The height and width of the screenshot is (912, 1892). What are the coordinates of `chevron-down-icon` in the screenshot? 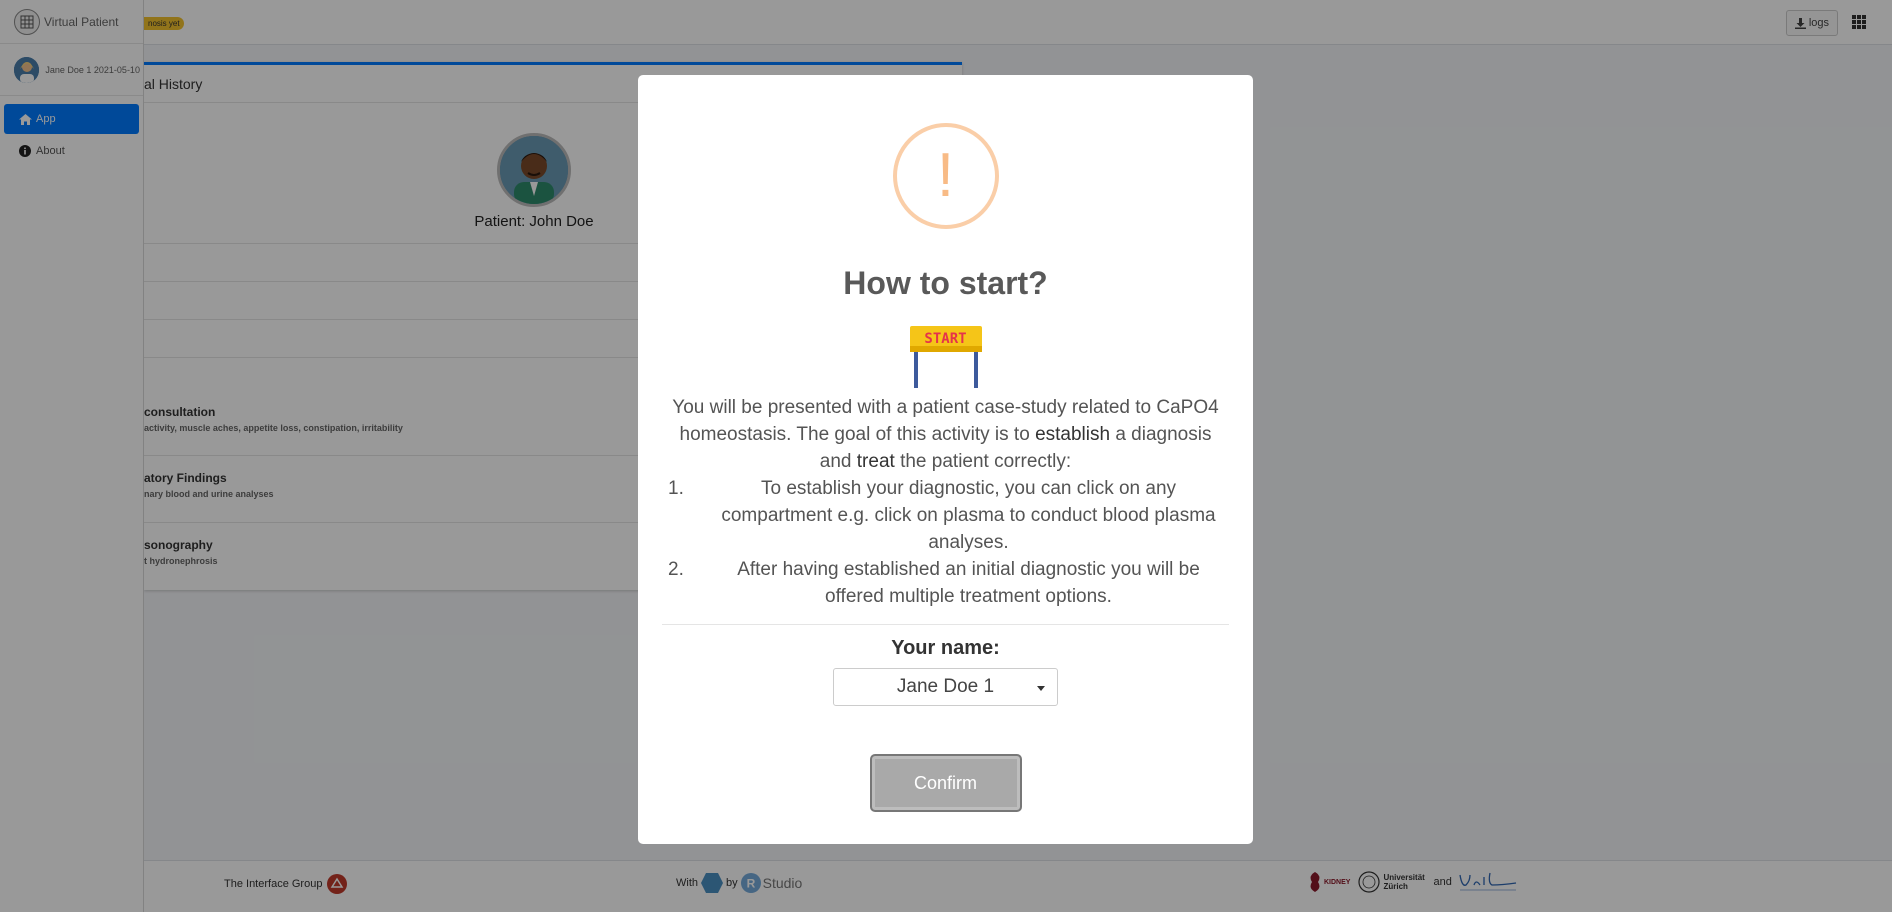 It's located at (1041, 688).